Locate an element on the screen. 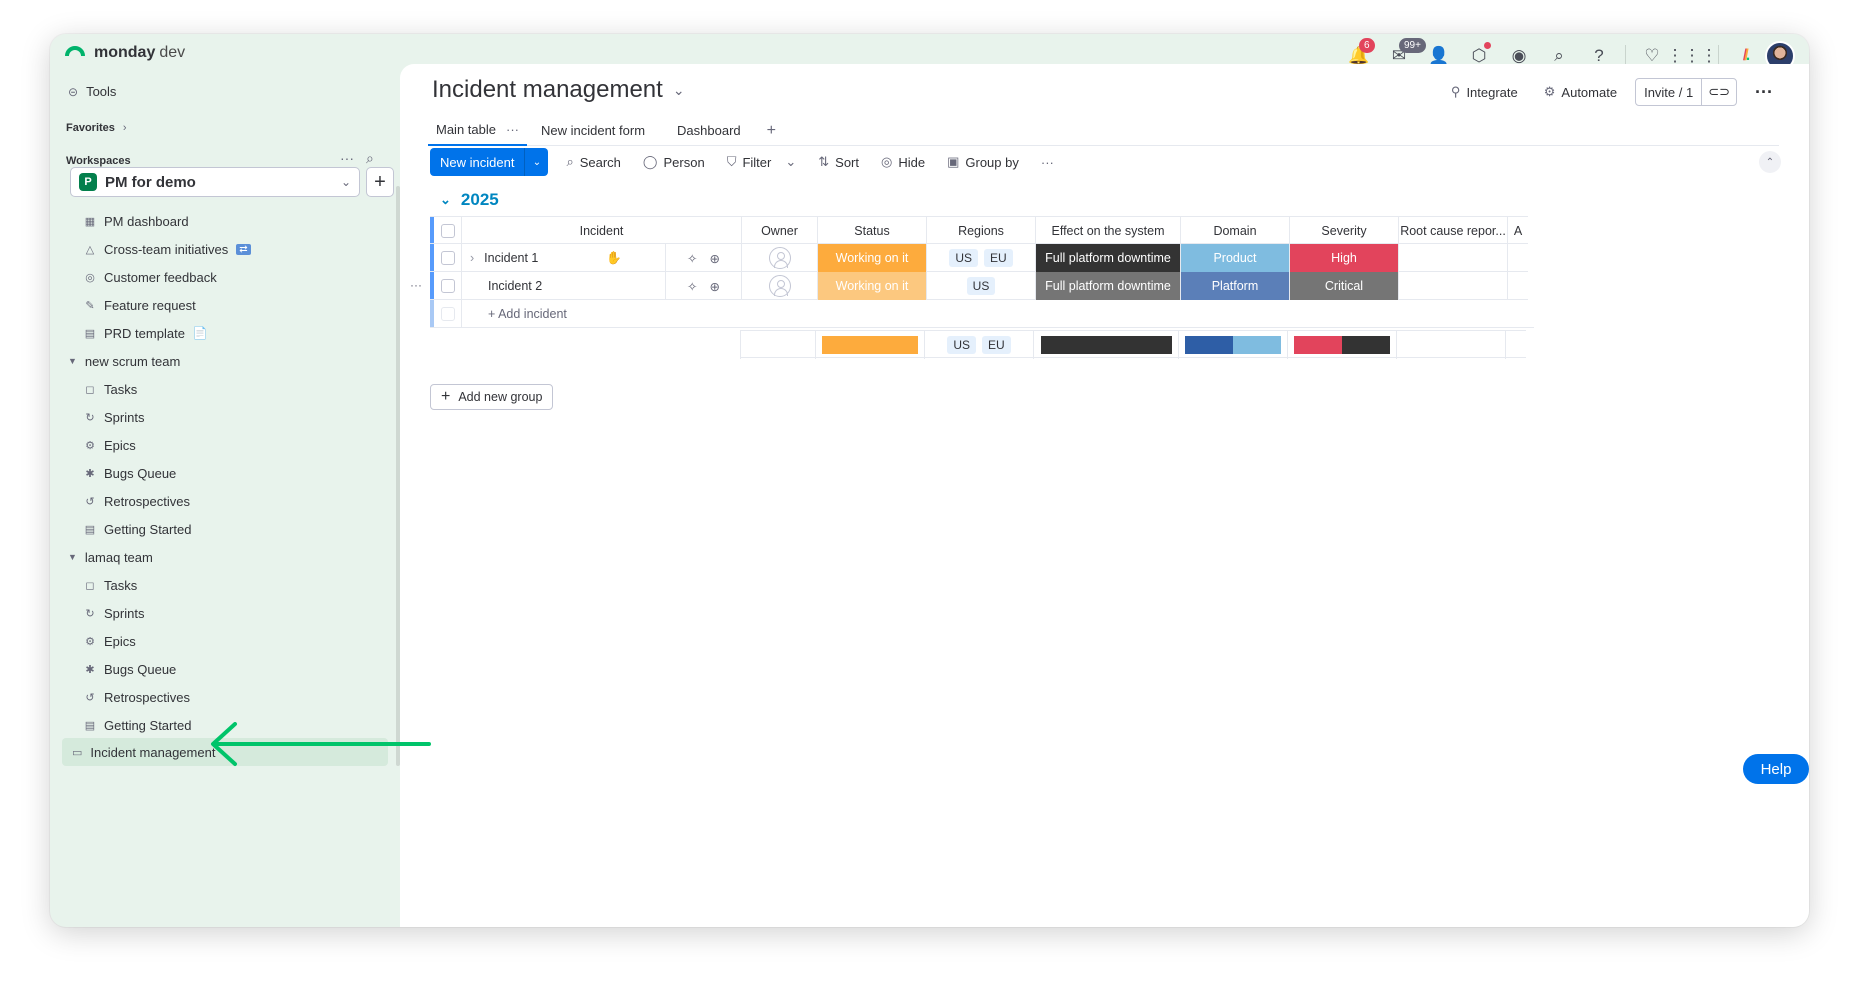 The height and width of the screenshot is (993, 1857). board-title: Incident management ⌄ is located at coordinates (558, 90).